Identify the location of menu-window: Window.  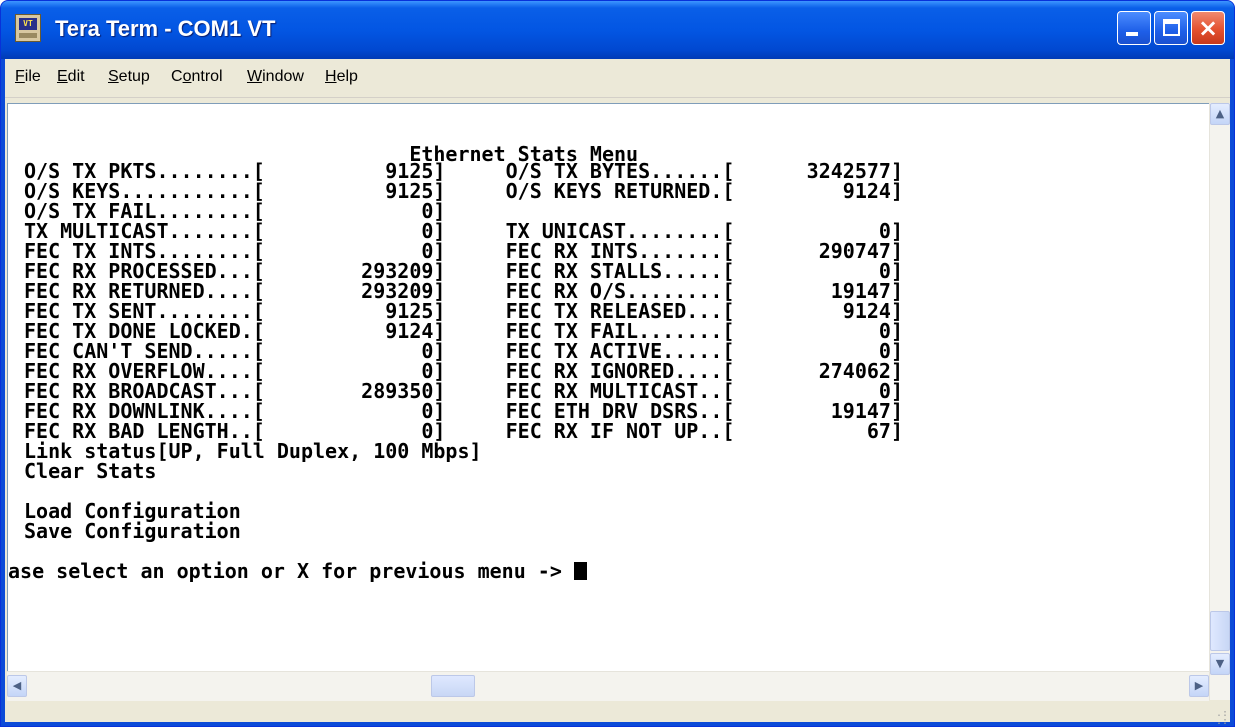
(275, 77).